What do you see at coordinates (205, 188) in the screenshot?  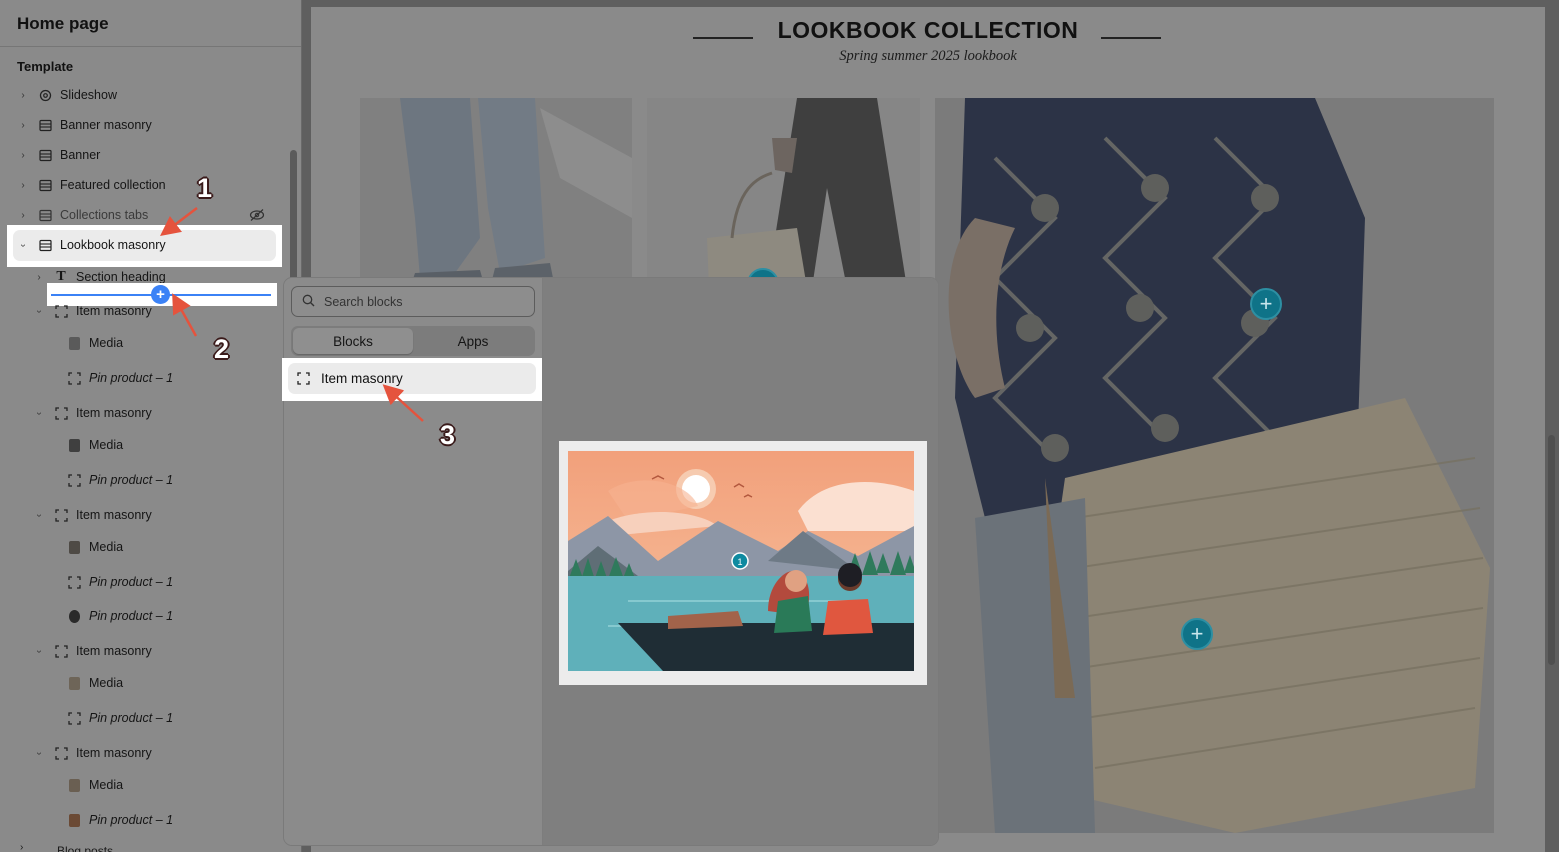 I see `annotation-1: 1` at bounding box center [205, 188].